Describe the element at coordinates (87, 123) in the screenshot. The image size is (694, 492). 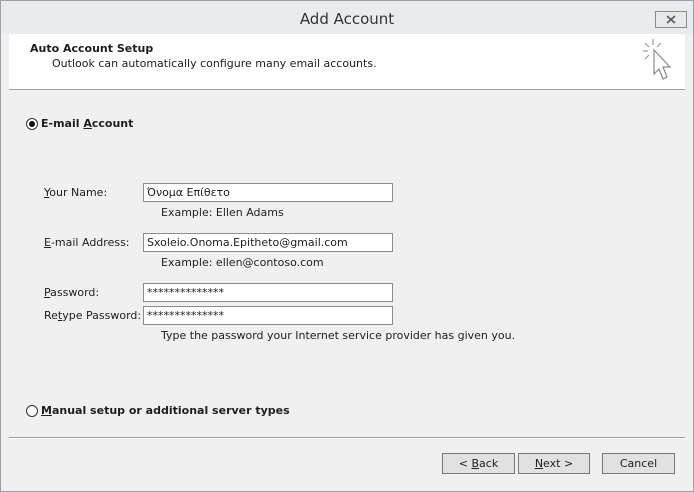
I see `email-account-label: E-mail Account` at that location.